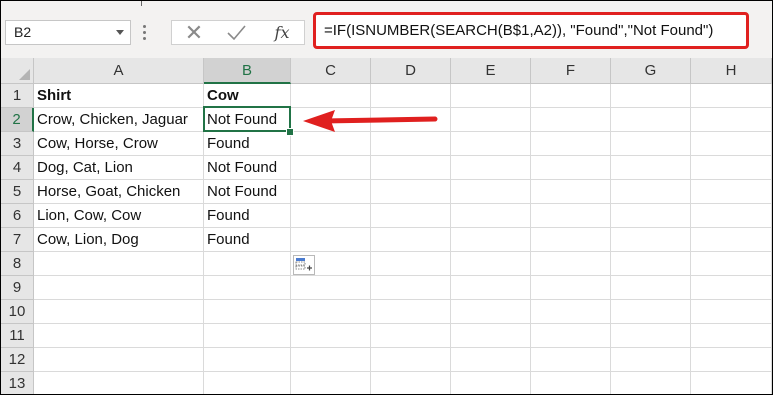 The width and height of the screenshot is (773, 395). What do you see at coordinates (651, 336) in the screenshot?
I see `cell-g11` at bounding box center [651, 336].